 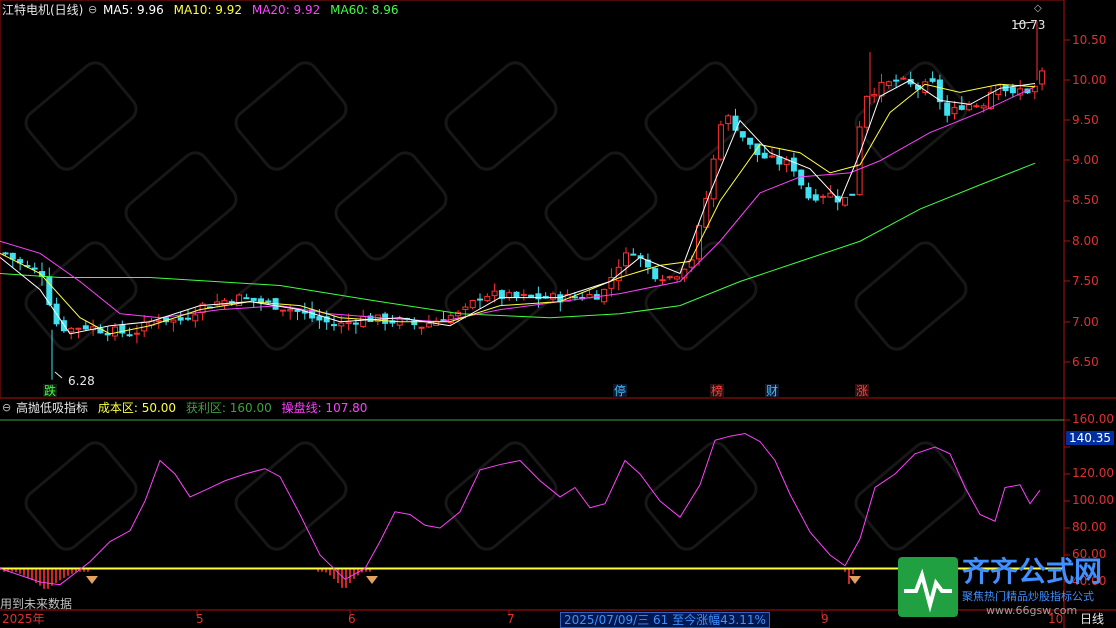 What do you see at coordinates (717, 391) in the screenshot?
I see `event-tag-dragon-list: 榜` at bounding box center [717, 391].